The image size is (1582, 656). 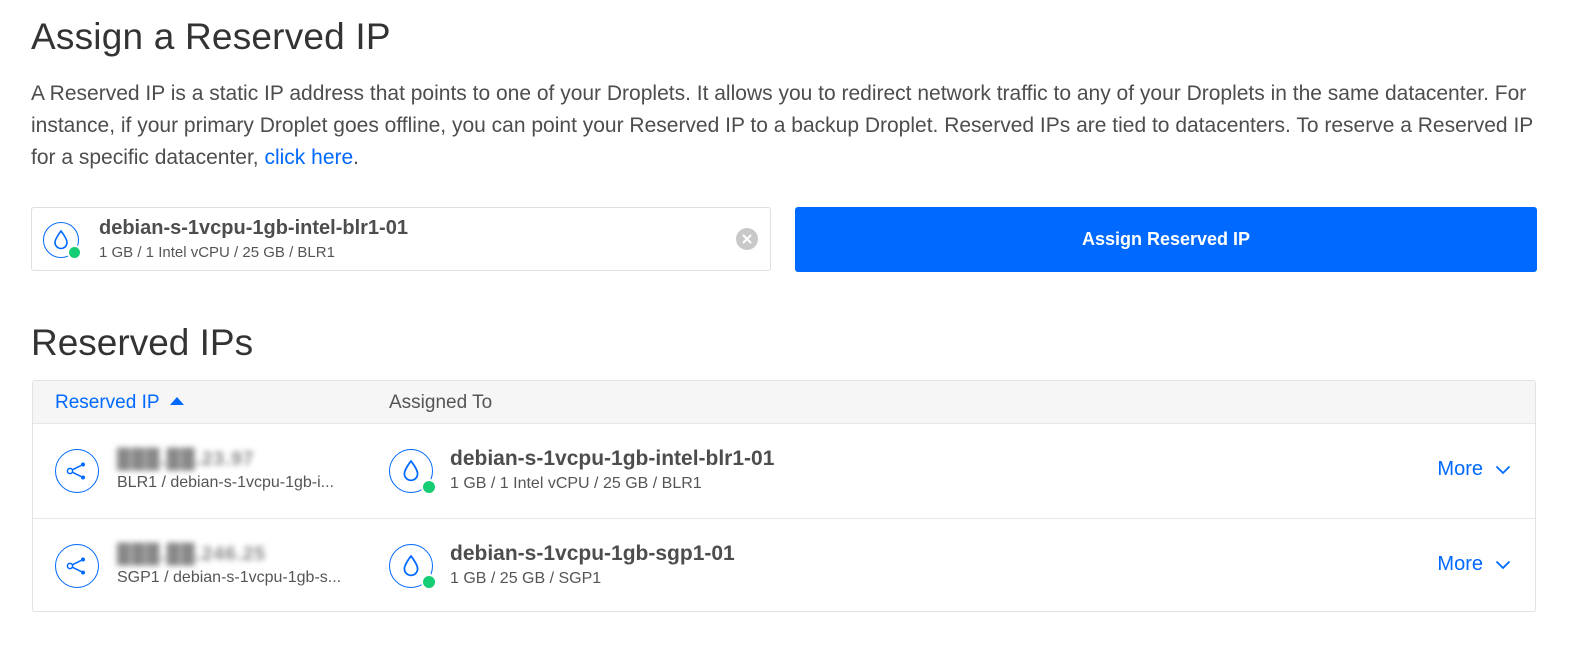 What do you see at coordinates (185, 460) in the screenshot?
I see `reserved-ip-address: ███.██.23.97` at bounding box center [185, 460].